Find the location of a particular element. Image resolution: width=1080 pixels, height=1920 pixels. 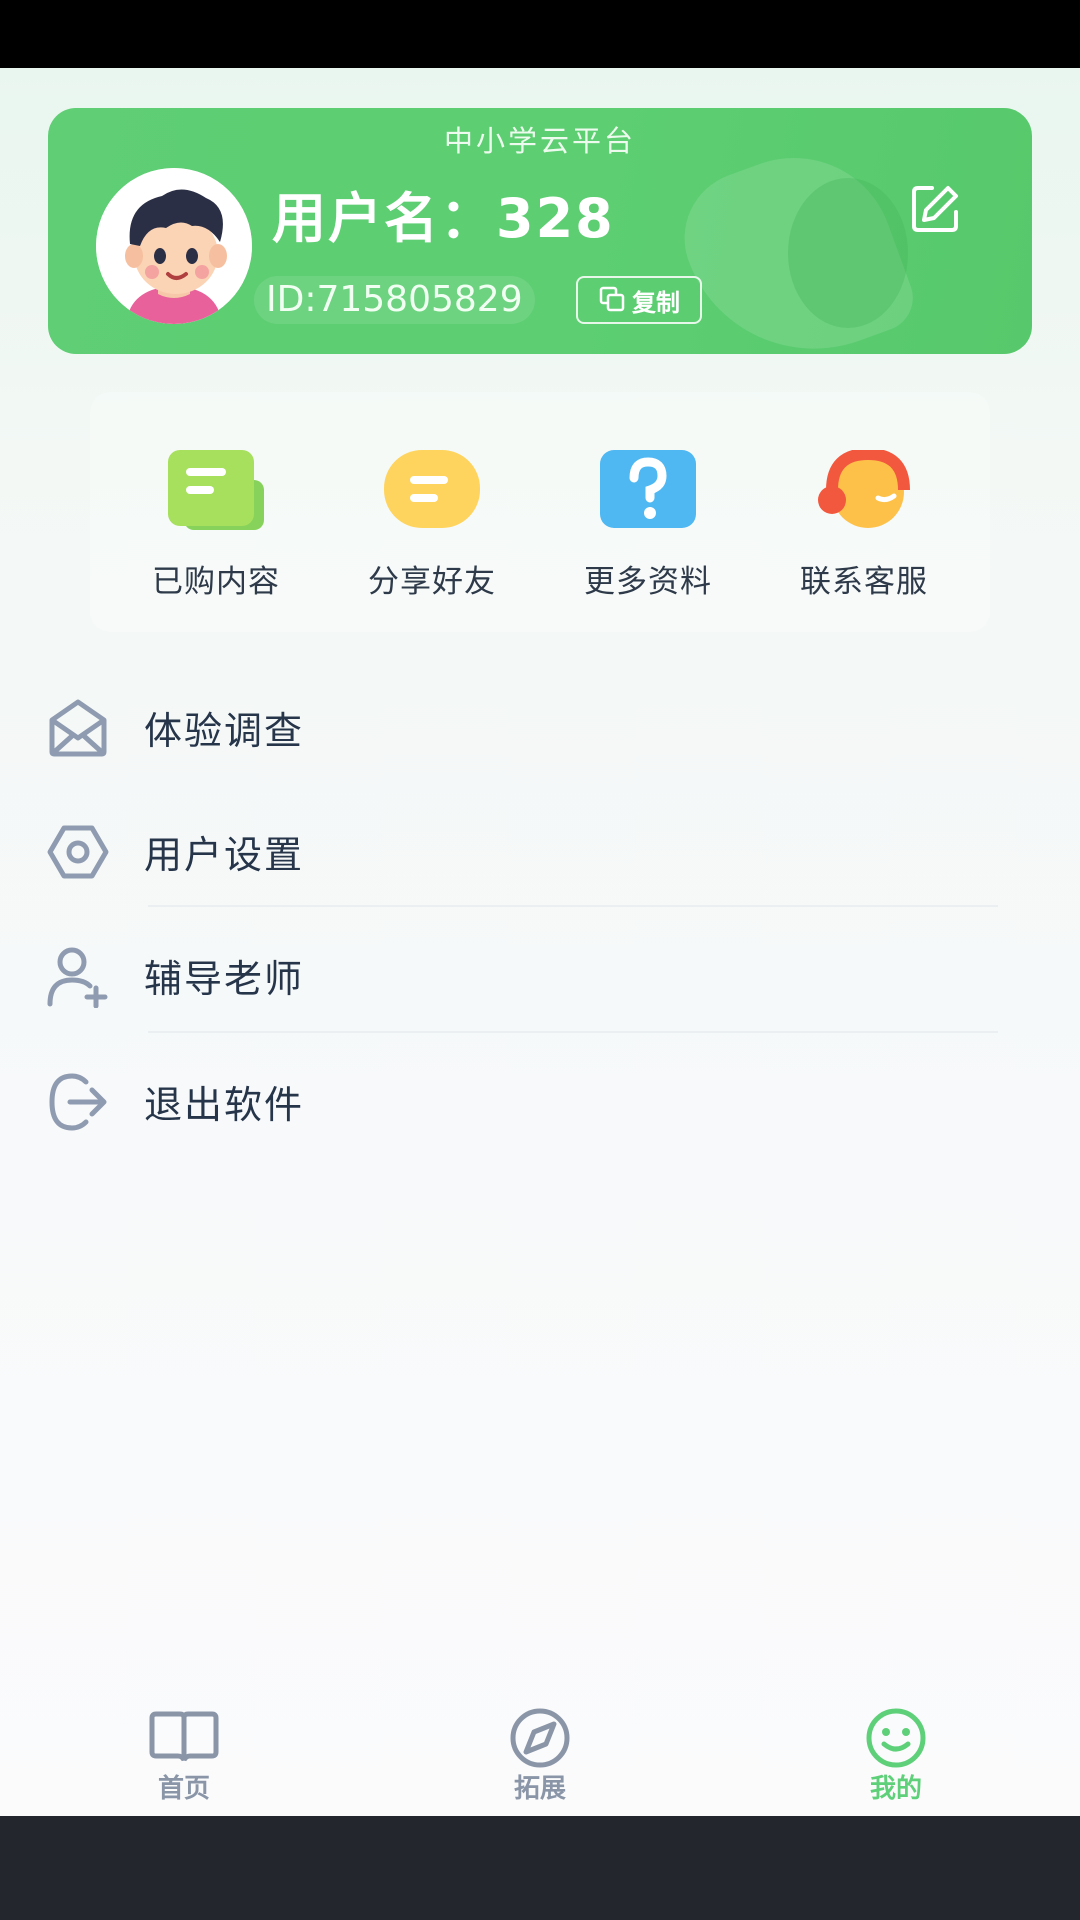

platform-title: 中小学云平台 is located at coordinates (539, 141).